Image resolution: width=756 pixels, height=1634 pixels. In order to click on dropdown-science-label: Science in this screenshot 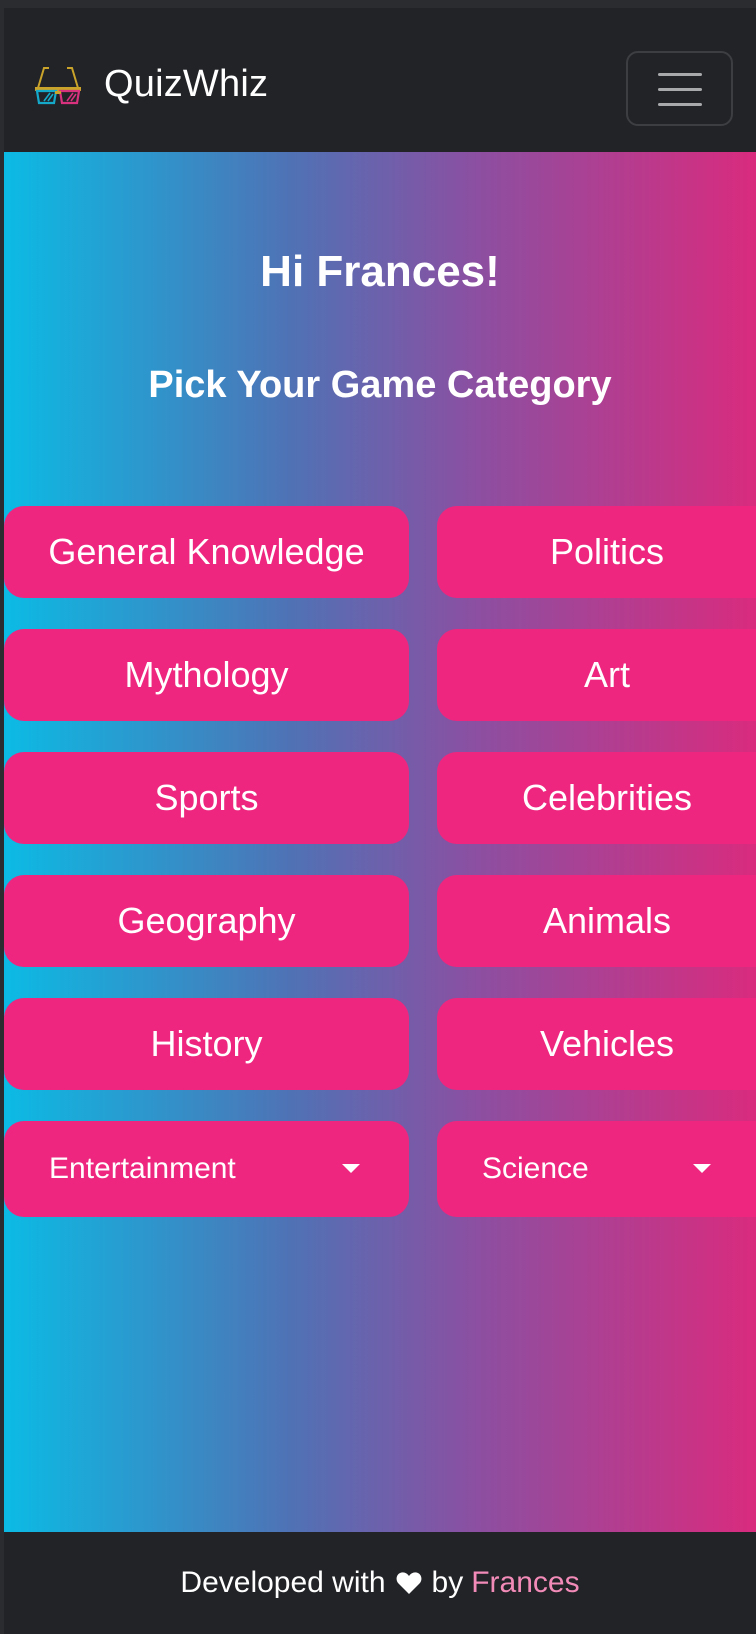, I will do `click(535, 1168)`.